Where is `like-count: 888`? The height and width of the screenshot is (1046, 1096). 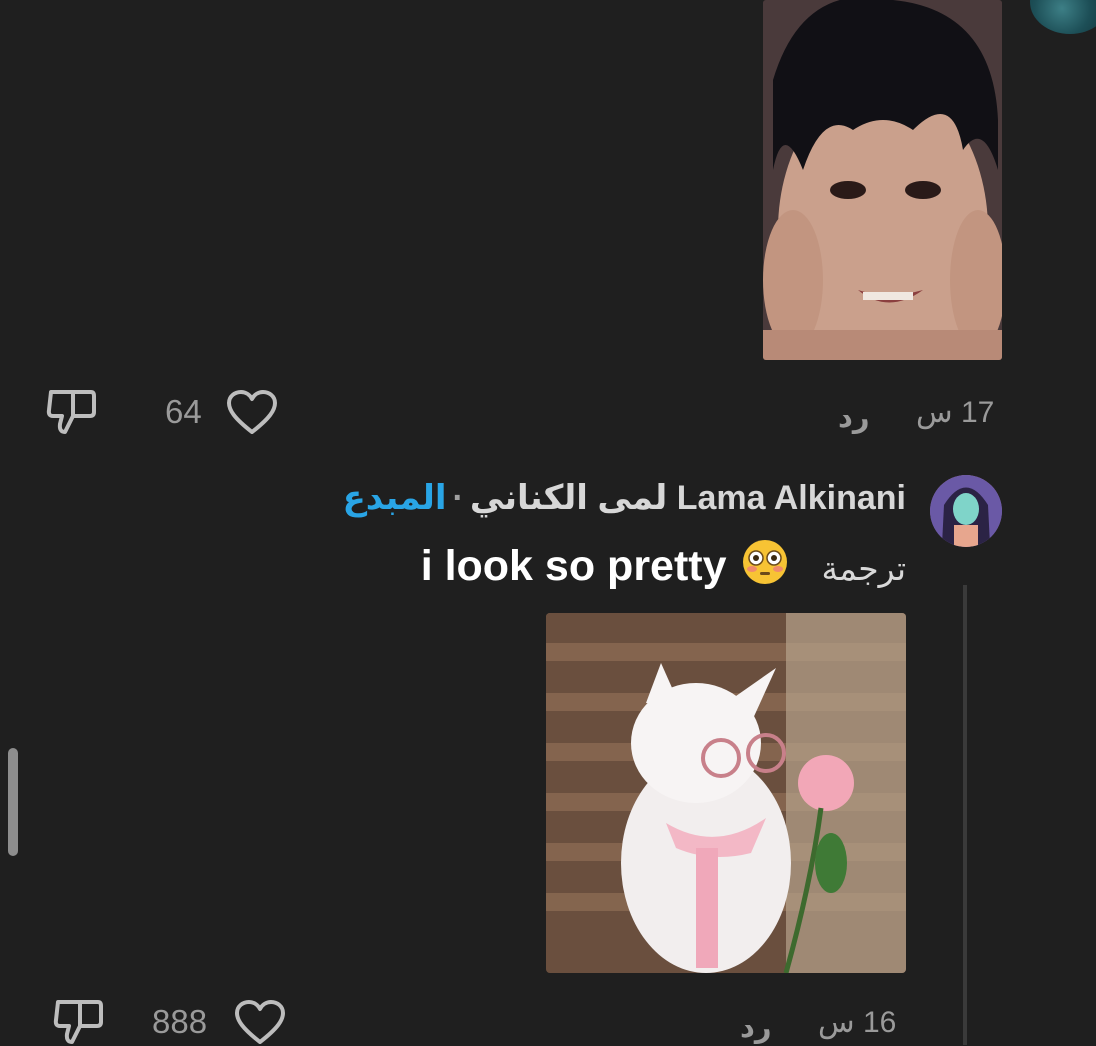
like-count: 888 is located at coordinates (180, 1021).